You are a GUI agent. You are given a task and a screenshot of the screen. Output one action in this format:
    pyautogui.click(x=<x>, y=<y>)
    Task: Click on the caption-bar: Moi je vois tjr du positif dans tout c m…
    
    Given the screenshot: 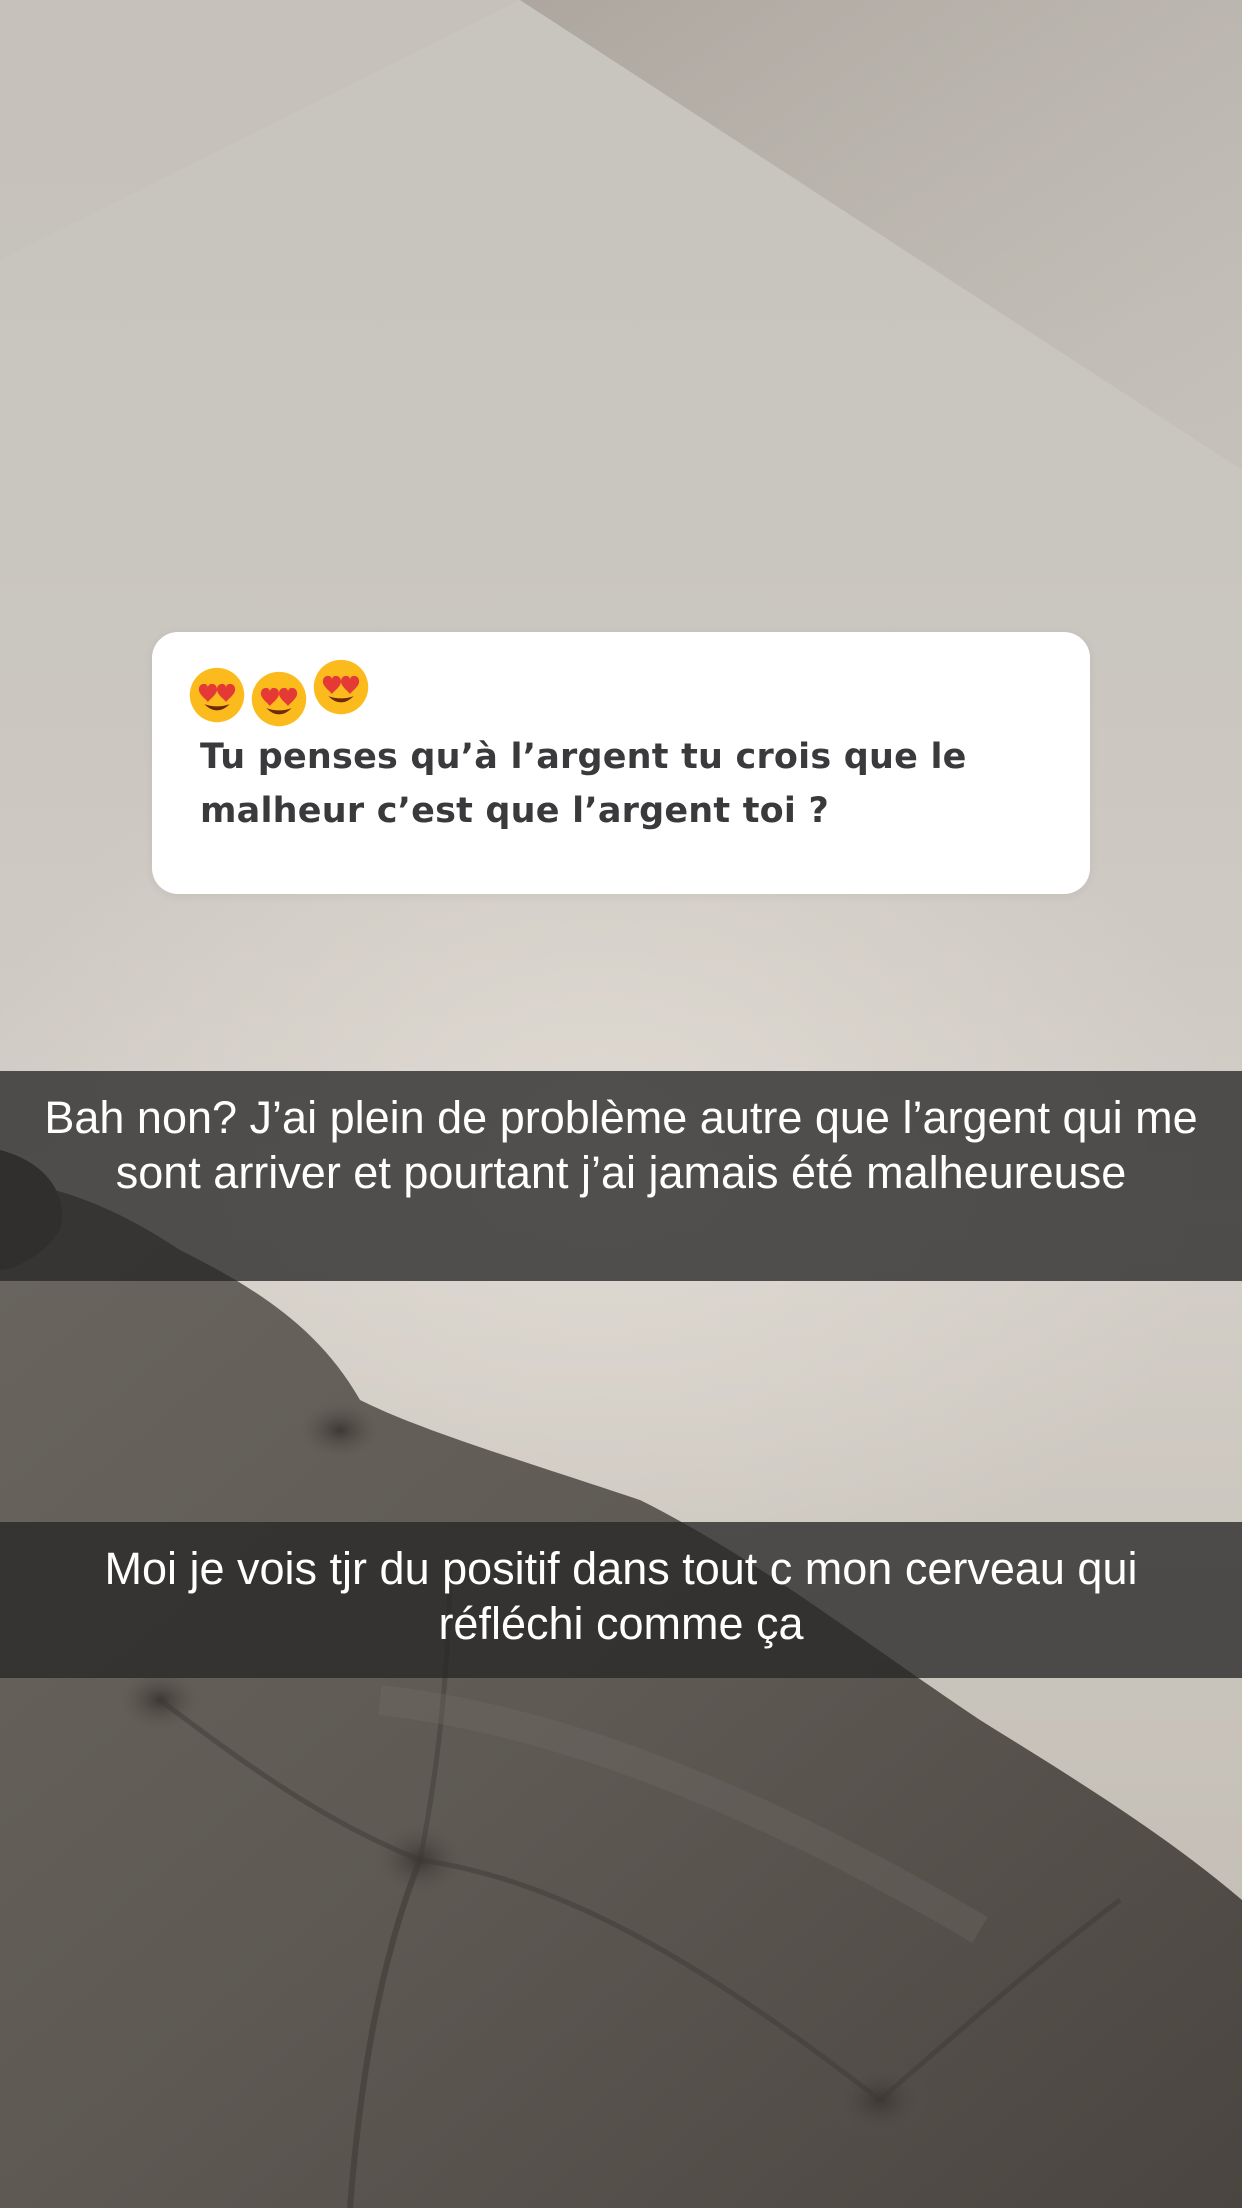 What is the action you would take?
    pyautogui.click(x=621, y=1600)
    